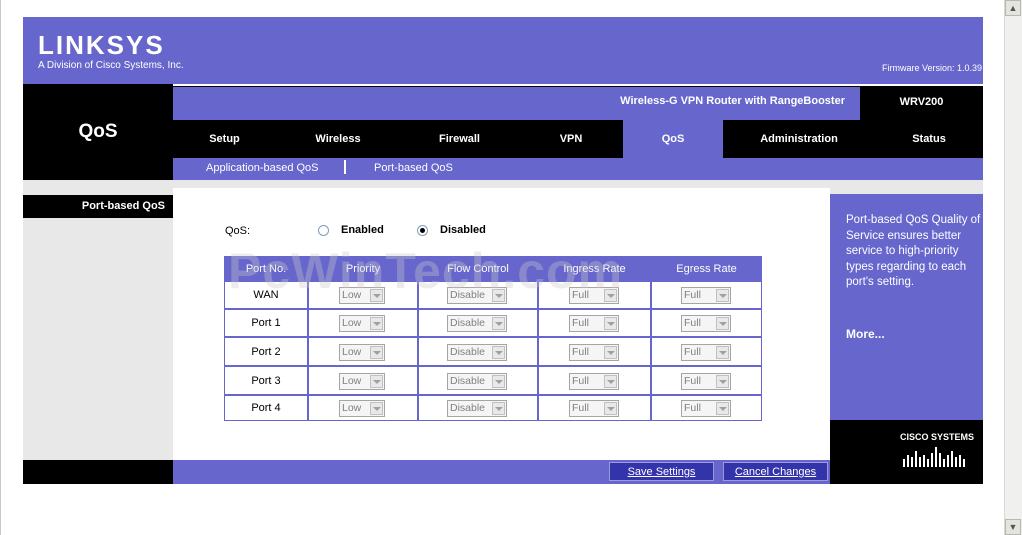 The image size is (1022, 535). I want to click on save-settings-button: Save Settings, so click(661, 471).